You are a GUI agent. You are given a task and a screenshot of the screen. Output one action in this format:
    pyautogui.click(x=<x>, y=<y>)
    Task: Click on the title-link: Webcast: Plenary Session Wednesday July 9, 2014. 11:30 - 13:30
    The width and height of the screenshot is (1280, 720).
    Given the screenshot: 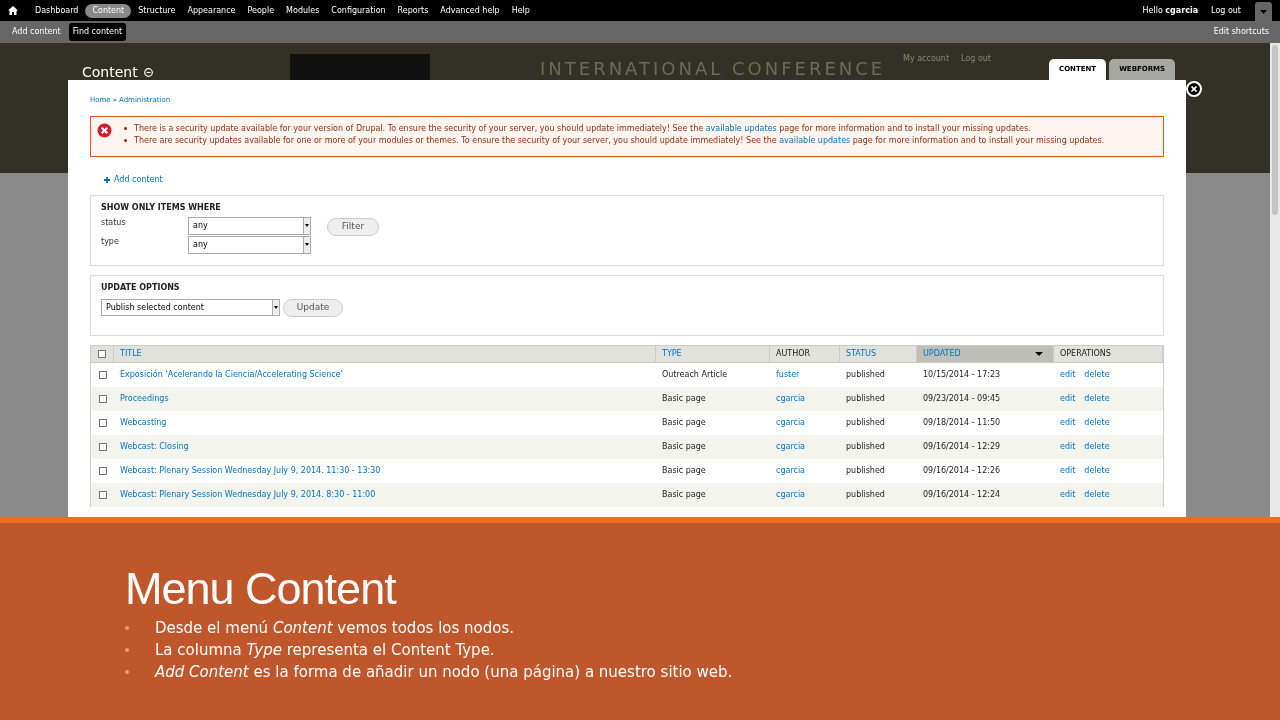 What is the action you would take?
    pyautogui.click(x=250, y=470)
    